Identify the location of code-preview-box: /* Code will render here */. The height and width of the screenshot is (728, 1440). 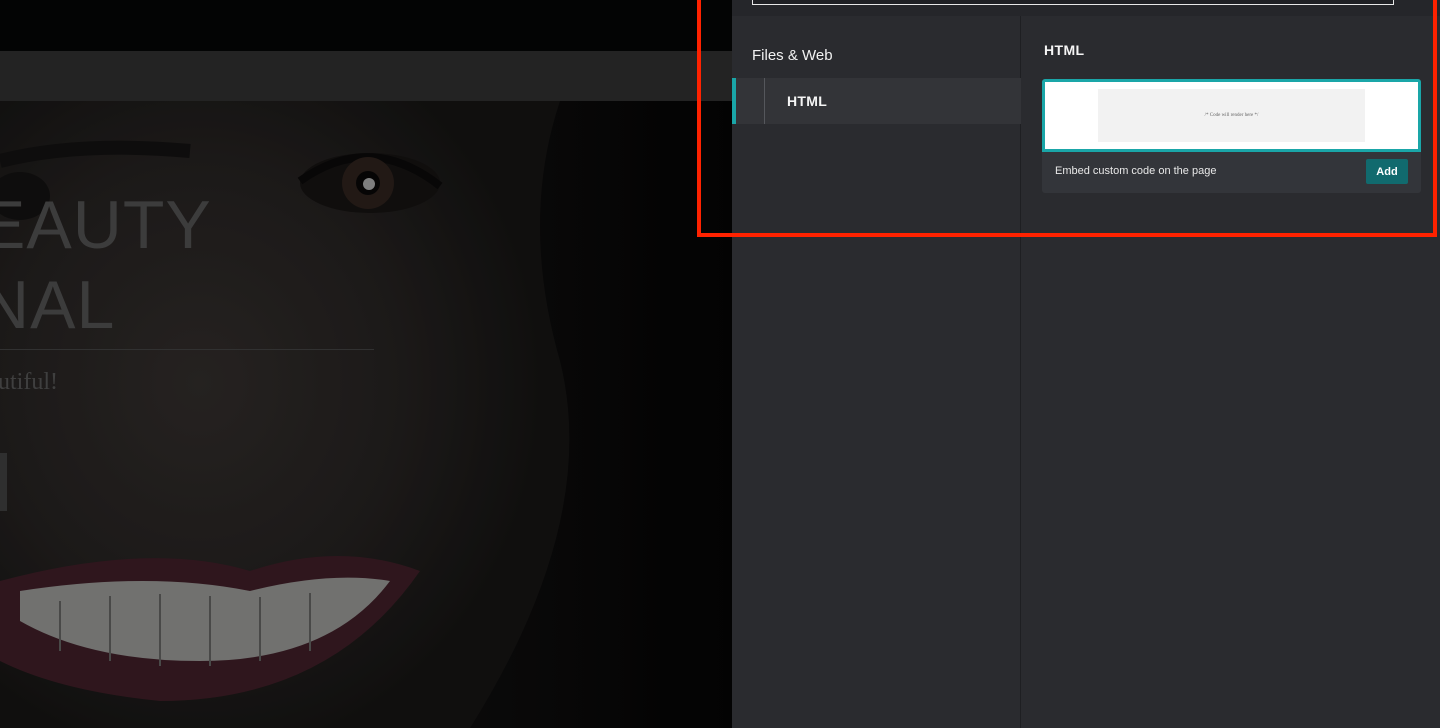
(1231, 115).